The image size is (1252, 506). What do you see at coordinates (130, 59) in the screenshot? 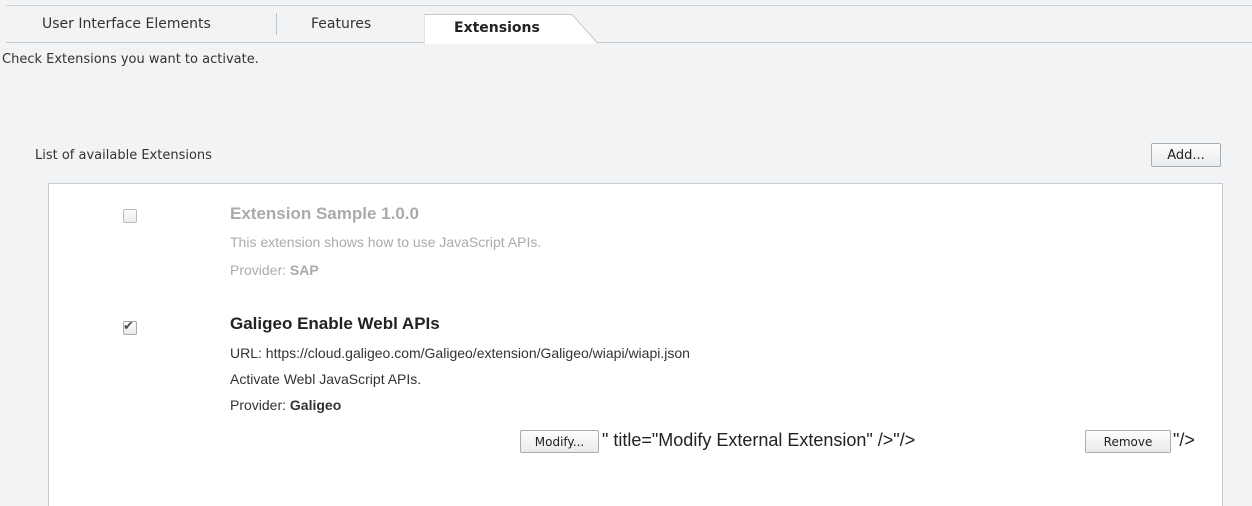
I see `instruction-text: Check Extensions you want to activate.` at bounding box center [130, 59].